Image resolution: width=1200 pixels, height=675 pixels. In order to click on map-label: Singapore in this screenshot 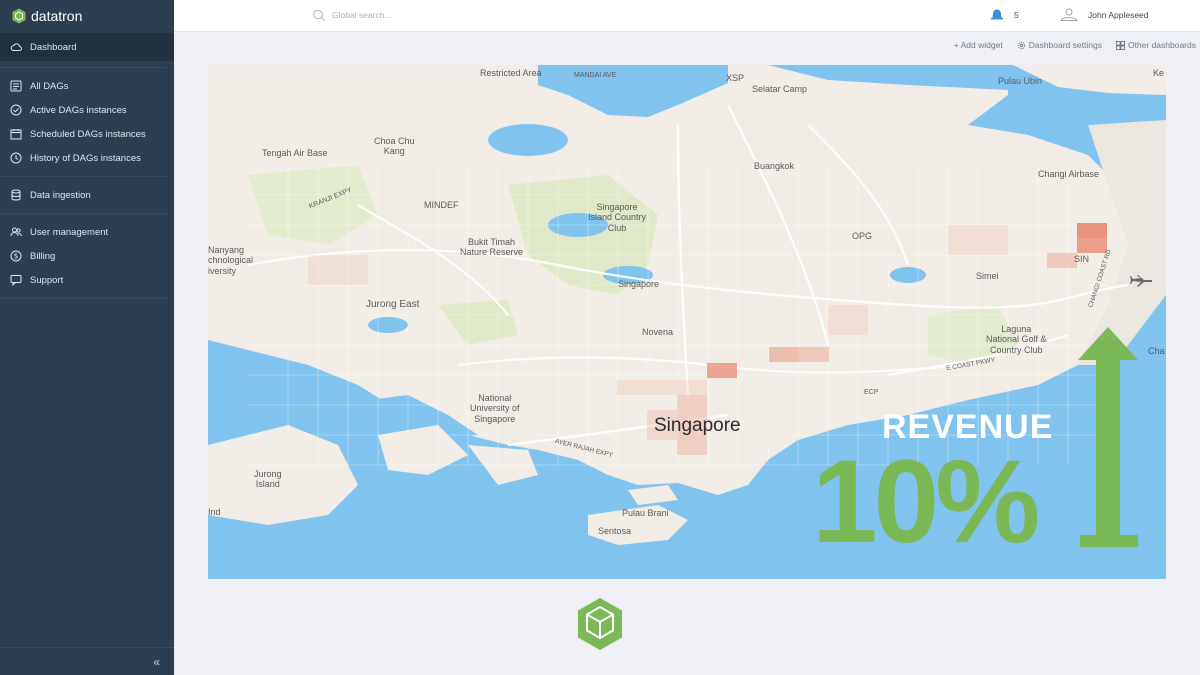, I will do `click(639, 284)`.